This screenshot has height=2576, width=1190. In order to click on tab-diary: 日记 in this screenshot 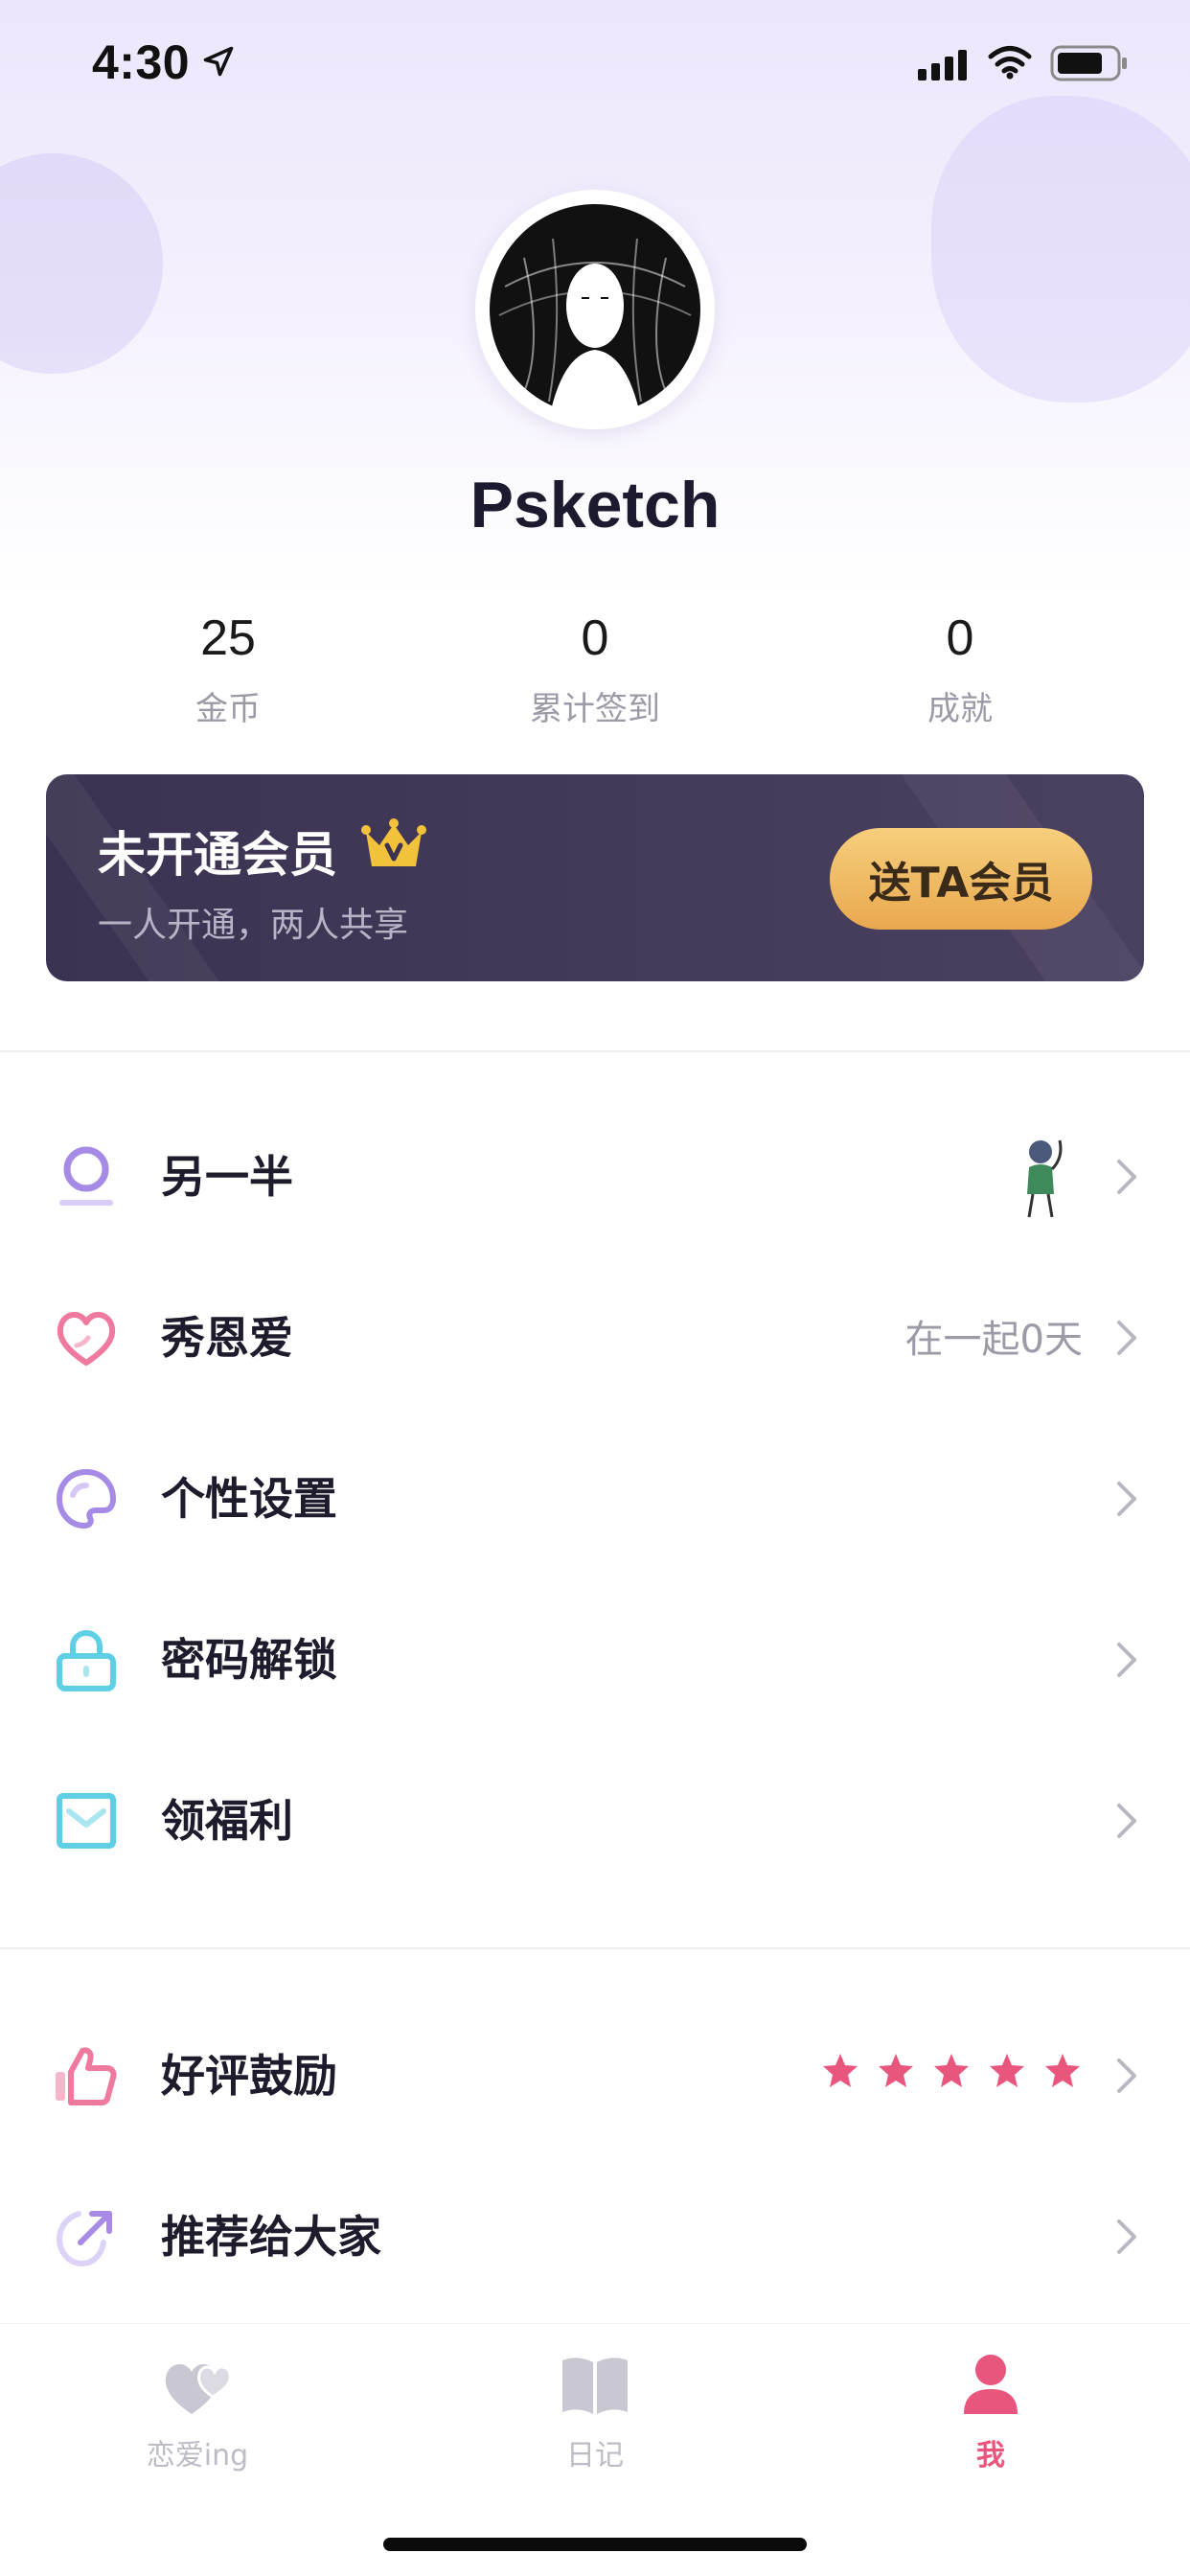, I will do `click(595, 2410)`.